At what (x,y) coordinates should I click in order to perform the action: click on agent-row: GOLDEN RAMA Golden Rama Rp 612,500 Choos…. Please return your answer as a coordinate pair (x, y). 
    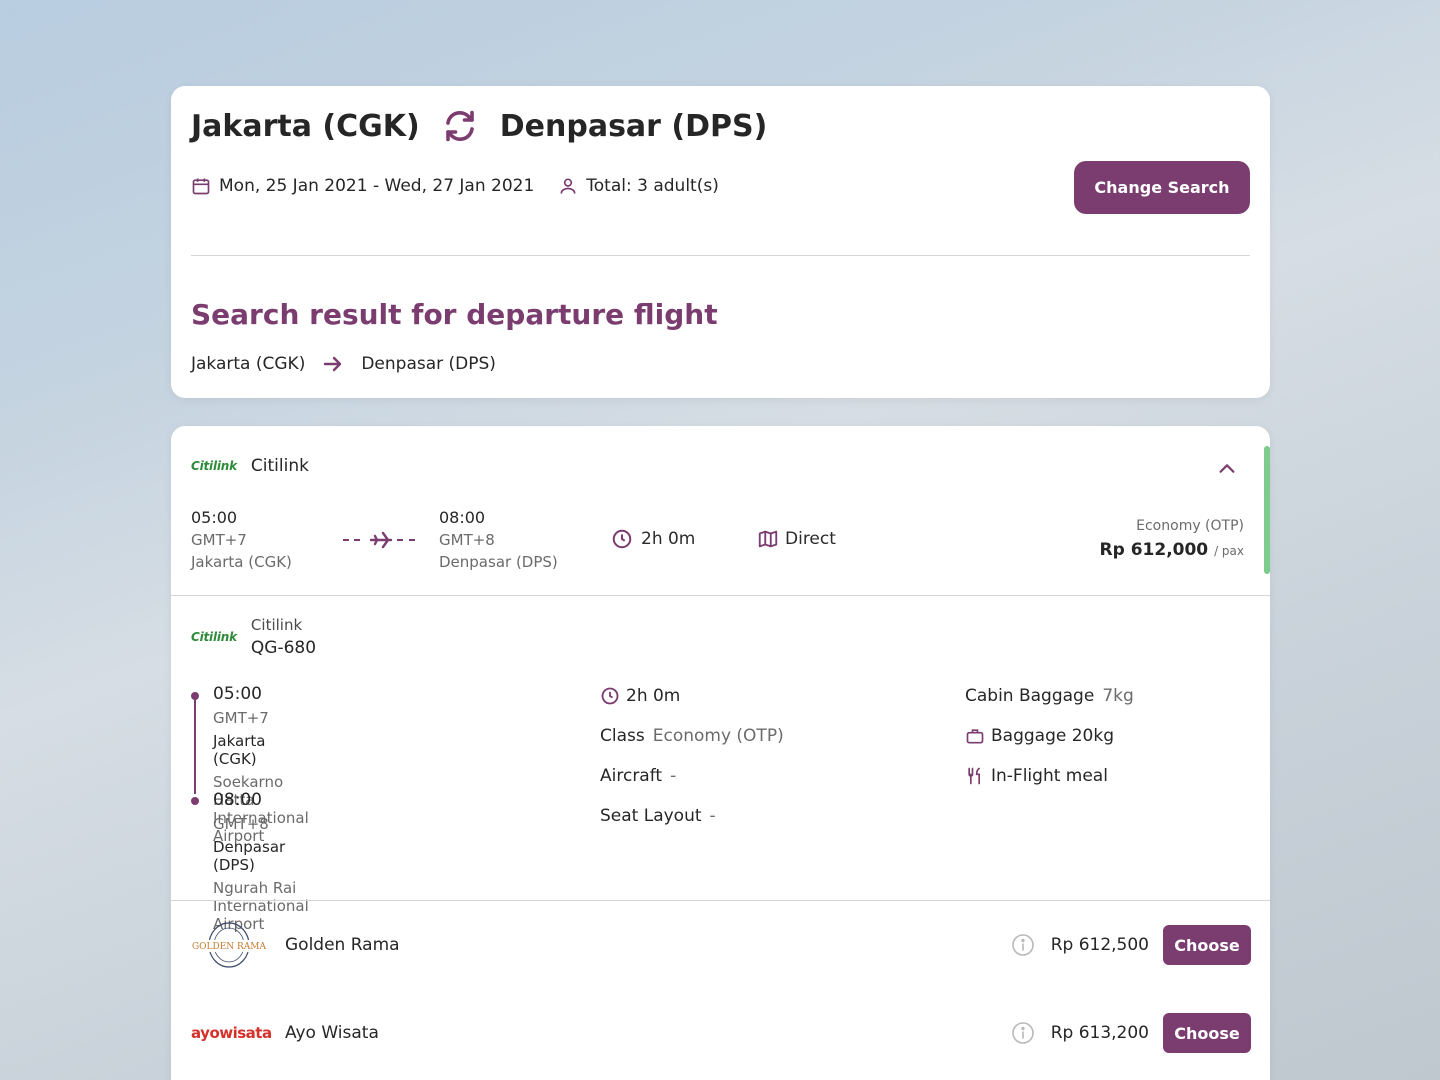
    Looking at the image, I should click on (721, 945).